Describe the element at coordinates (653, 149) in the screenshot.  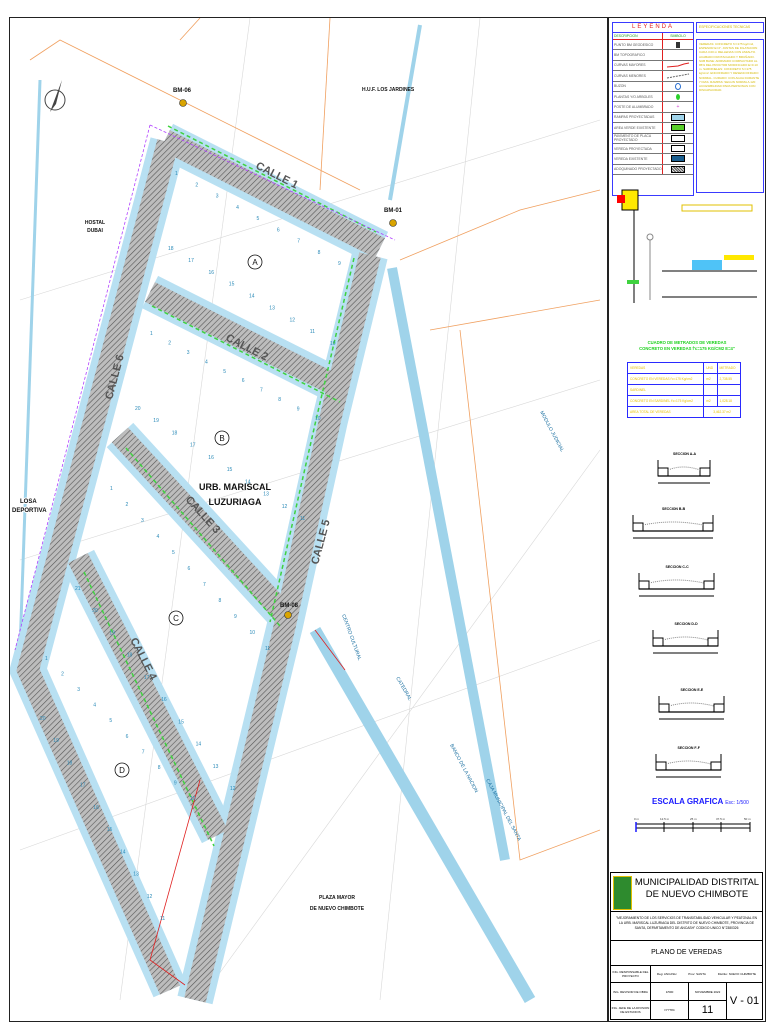
I see `legend-item: VEREDA PROYECTADA` at that location.